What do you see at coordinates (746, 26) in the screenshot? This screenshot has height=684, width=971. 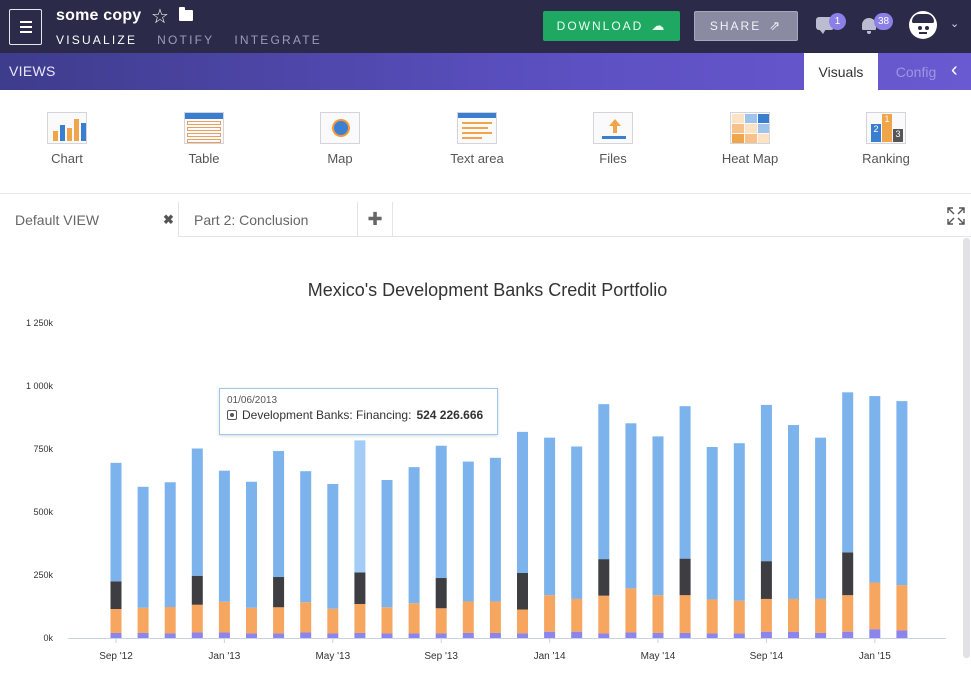 I see `share-button: SHARE ⇗` at bounding box center [746, 26].